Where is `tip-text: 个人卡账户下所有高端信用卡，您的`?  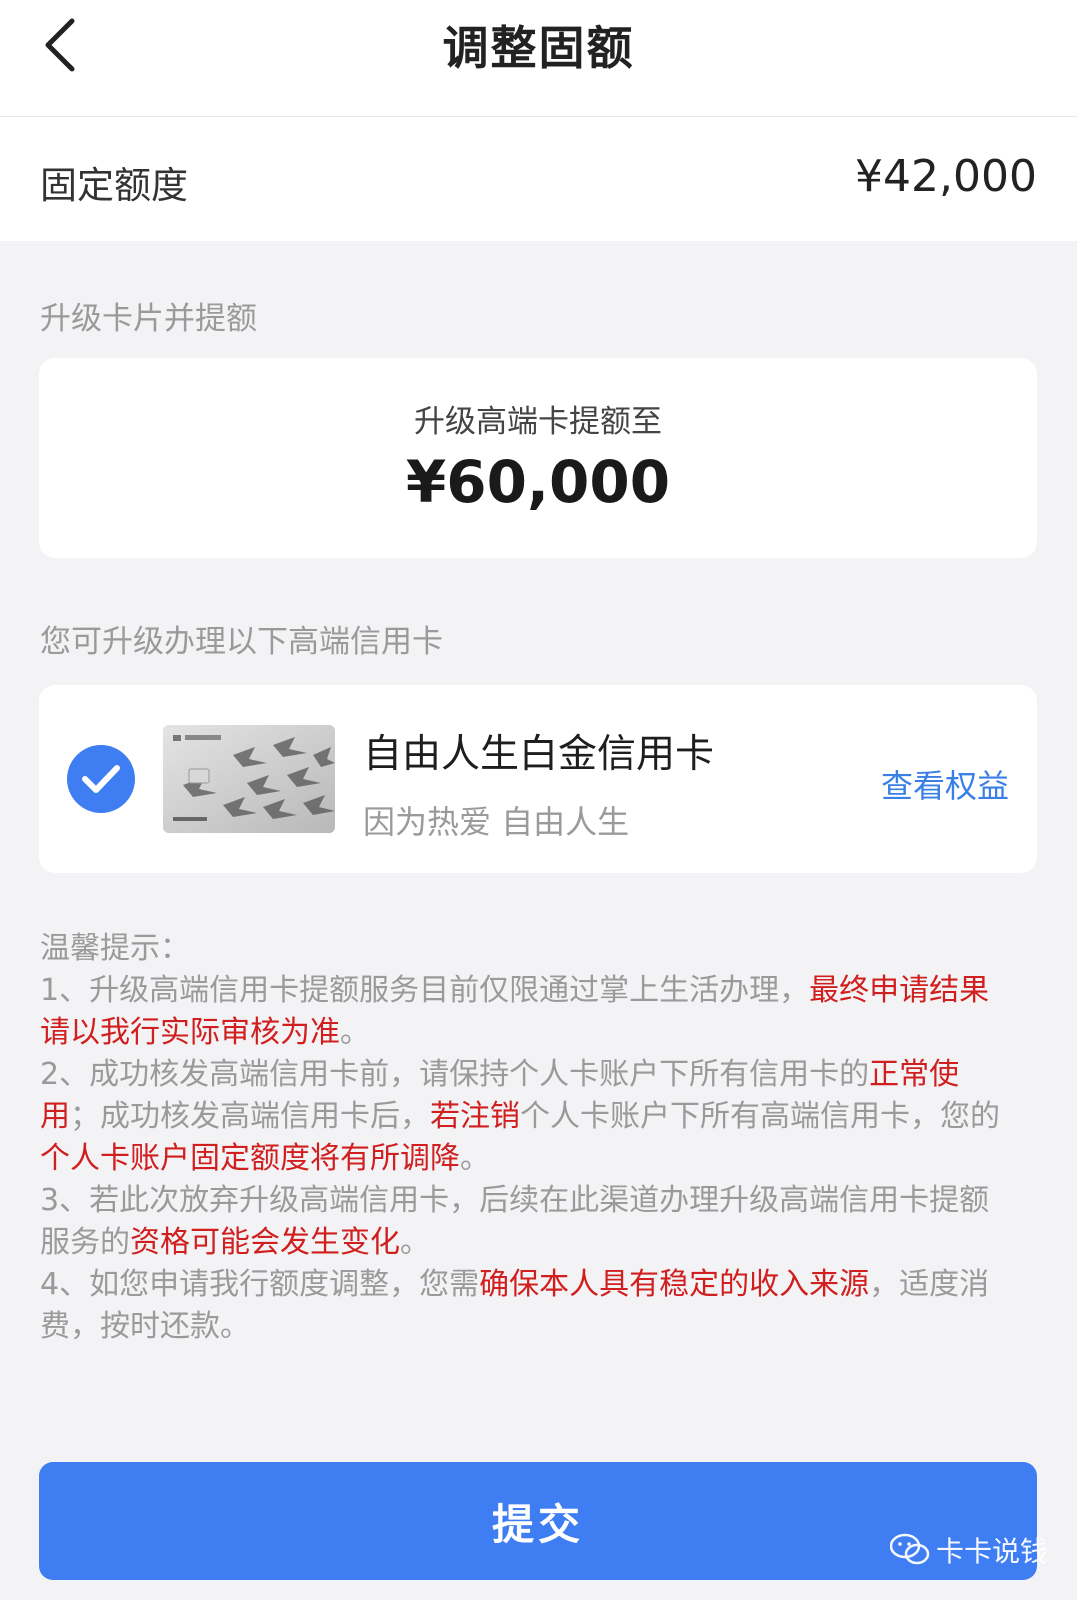
tip-text: 个人卡账户下所有高端信用卡，您的 is located at coordinates (760, 1116).